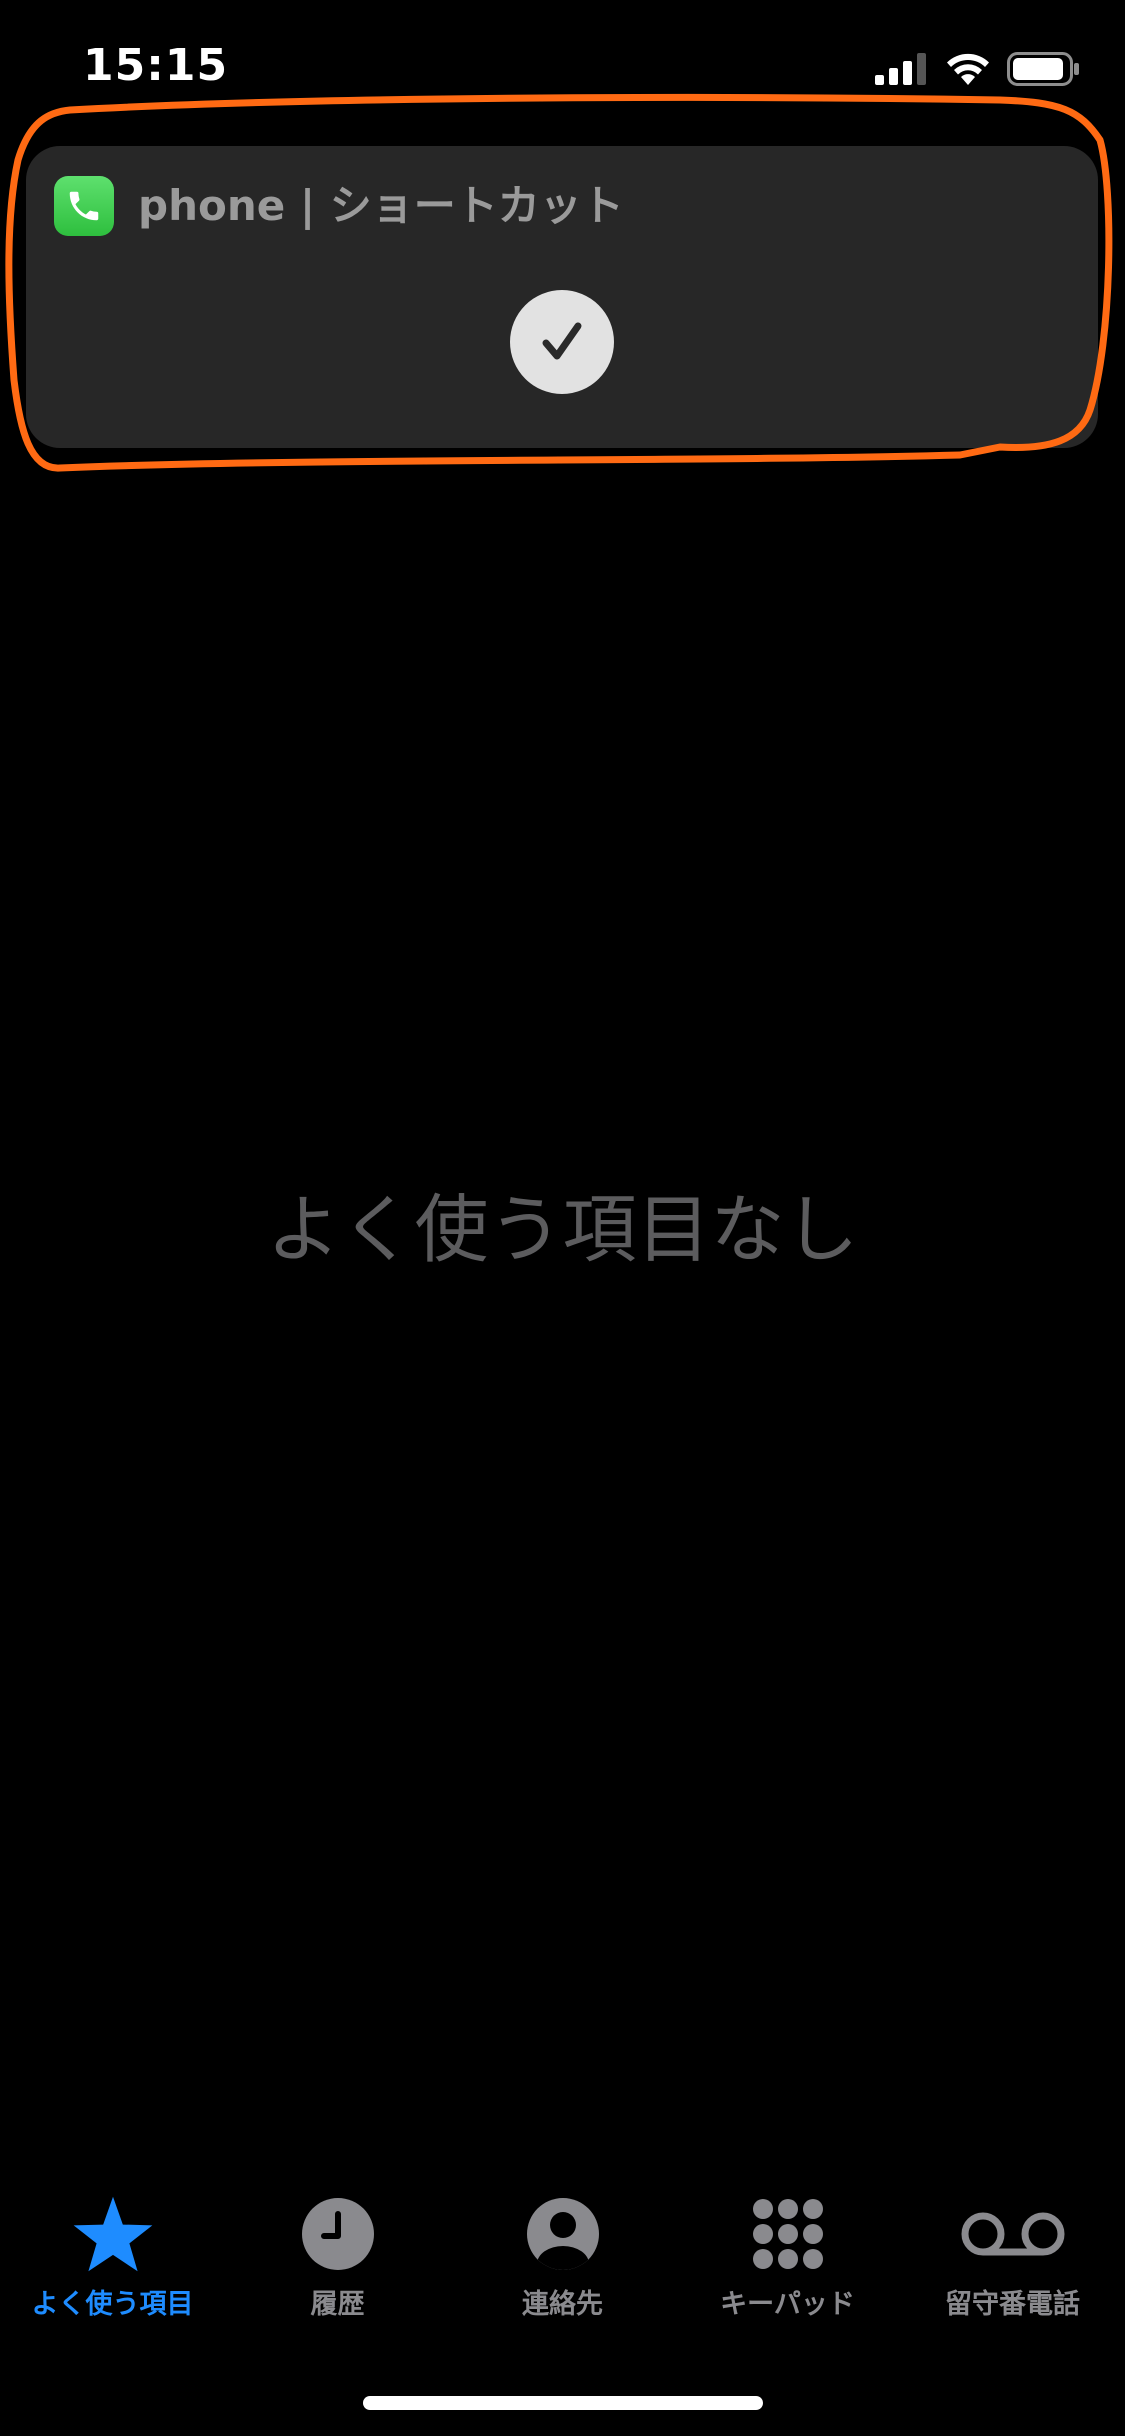 The image size is (1125, 2436). I want to click on shortcut-notification-banner: phone | ショートカット, so click(562, 297).